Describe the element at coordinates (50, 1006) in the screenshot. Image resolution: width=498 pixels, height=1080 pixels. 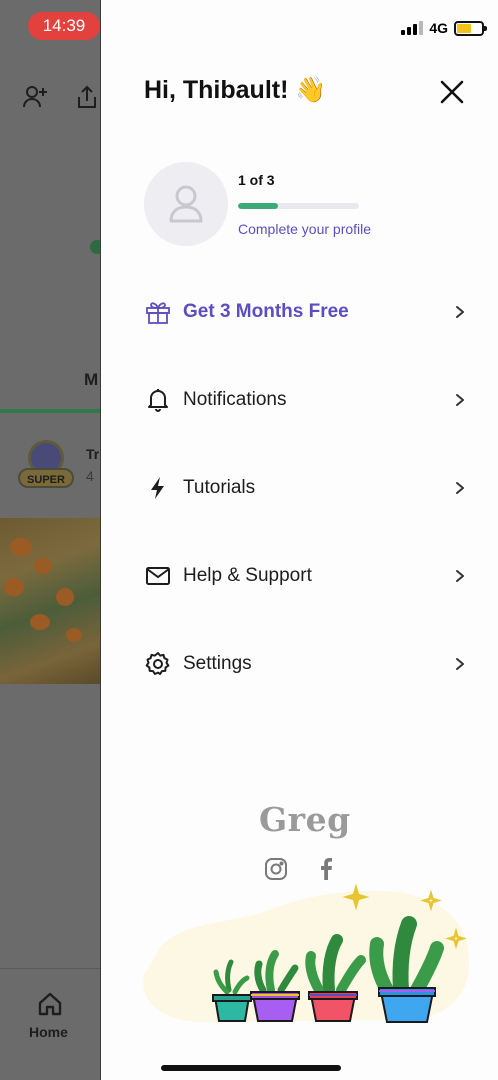
I see `home-icon` at that location.